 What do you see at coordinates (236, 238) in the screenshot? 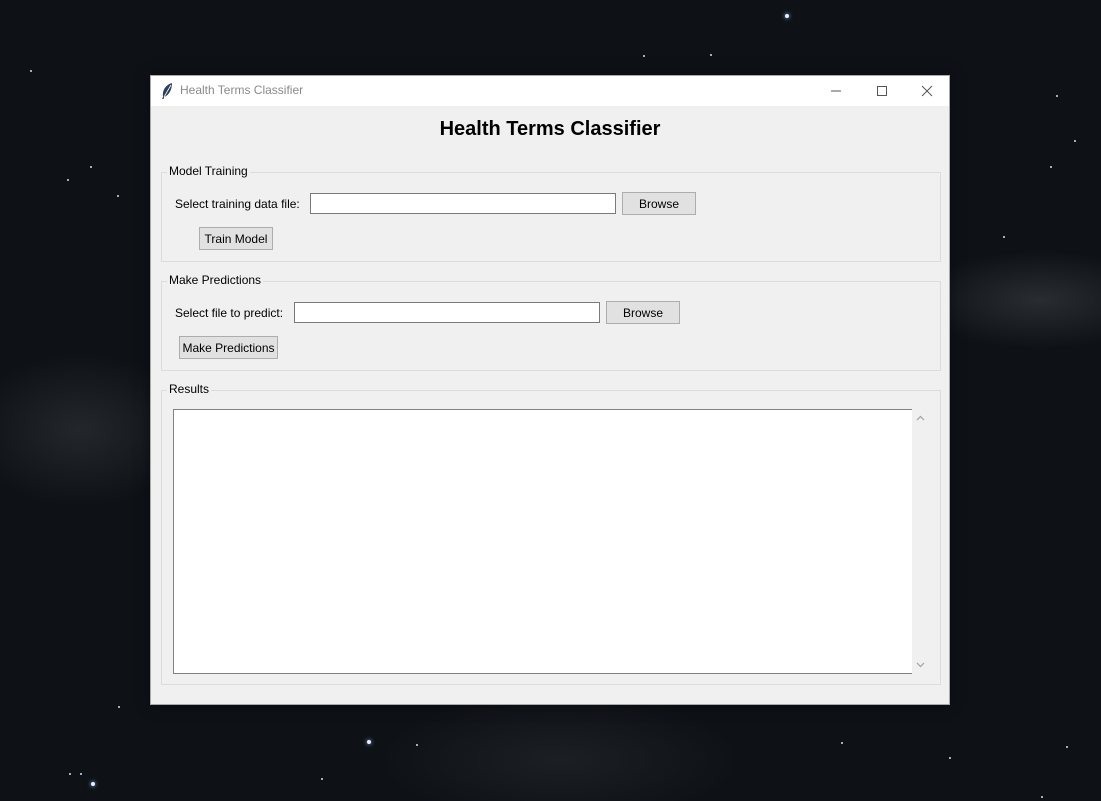
I see `train-model-button: Train Model` at bounding box center [236, 238].